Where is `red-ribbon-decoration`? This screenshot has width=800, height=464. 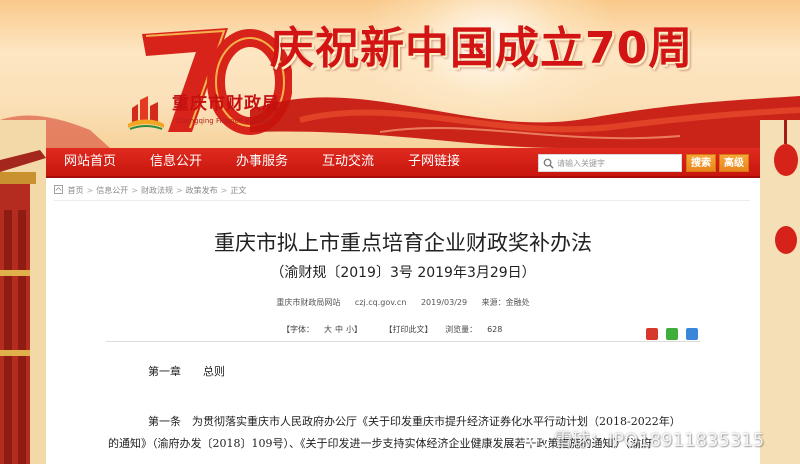
red-ribbon-decoration is located at coordinates (400, 122).